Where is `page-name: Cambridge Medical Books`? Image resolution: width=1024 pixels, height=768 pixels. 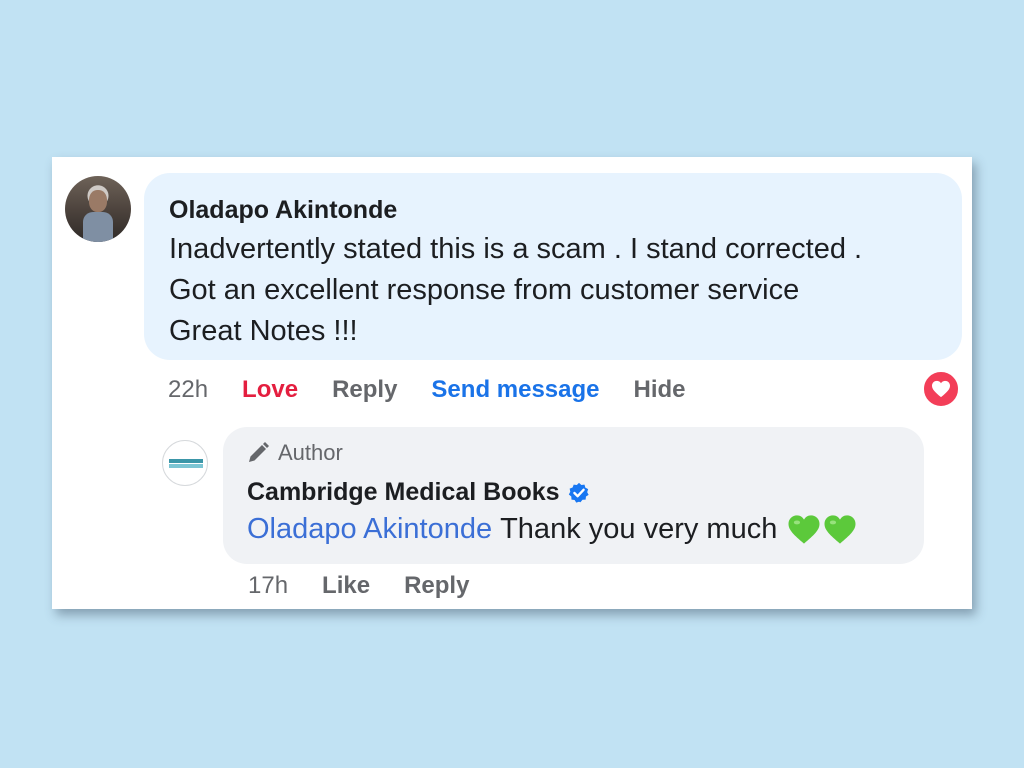 page-name: Cambridge Medical Books is located at coordinates (403, 492).